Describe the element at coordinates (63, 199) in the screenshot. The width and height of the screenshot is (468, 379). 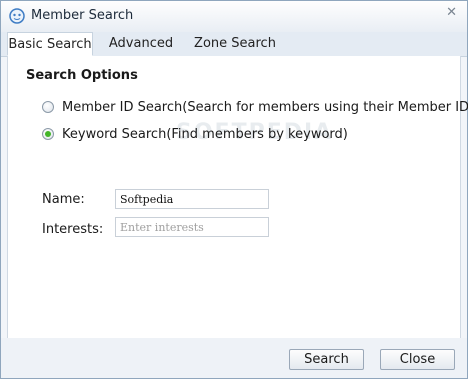
I see `name-label: Name:` at that location.